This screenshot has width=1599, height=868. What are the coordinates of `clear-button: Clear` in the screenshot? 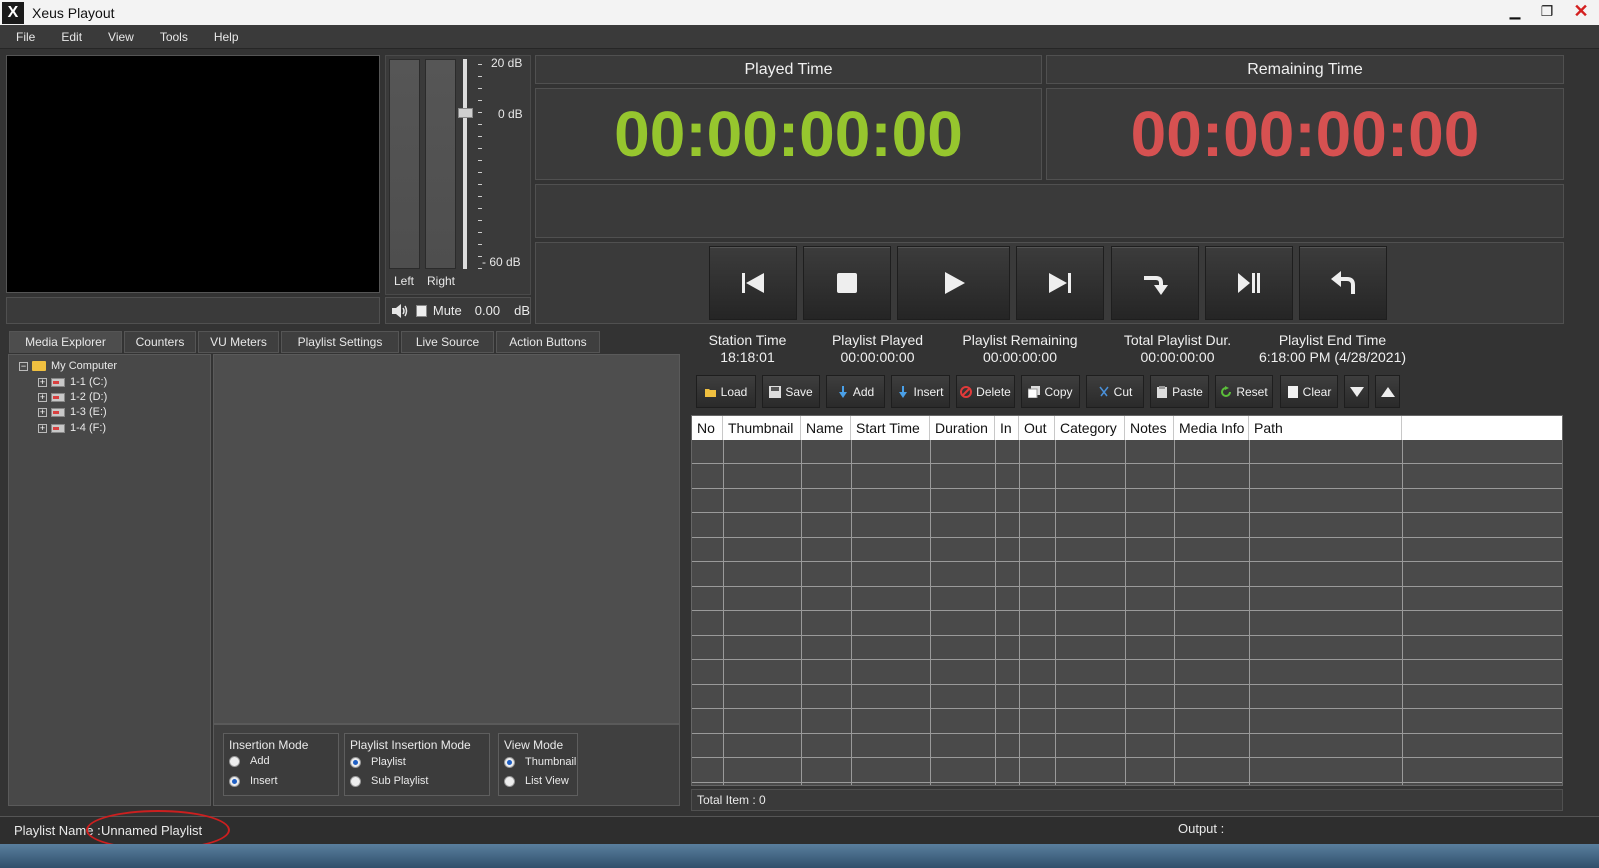 It's located at (1309, 391).